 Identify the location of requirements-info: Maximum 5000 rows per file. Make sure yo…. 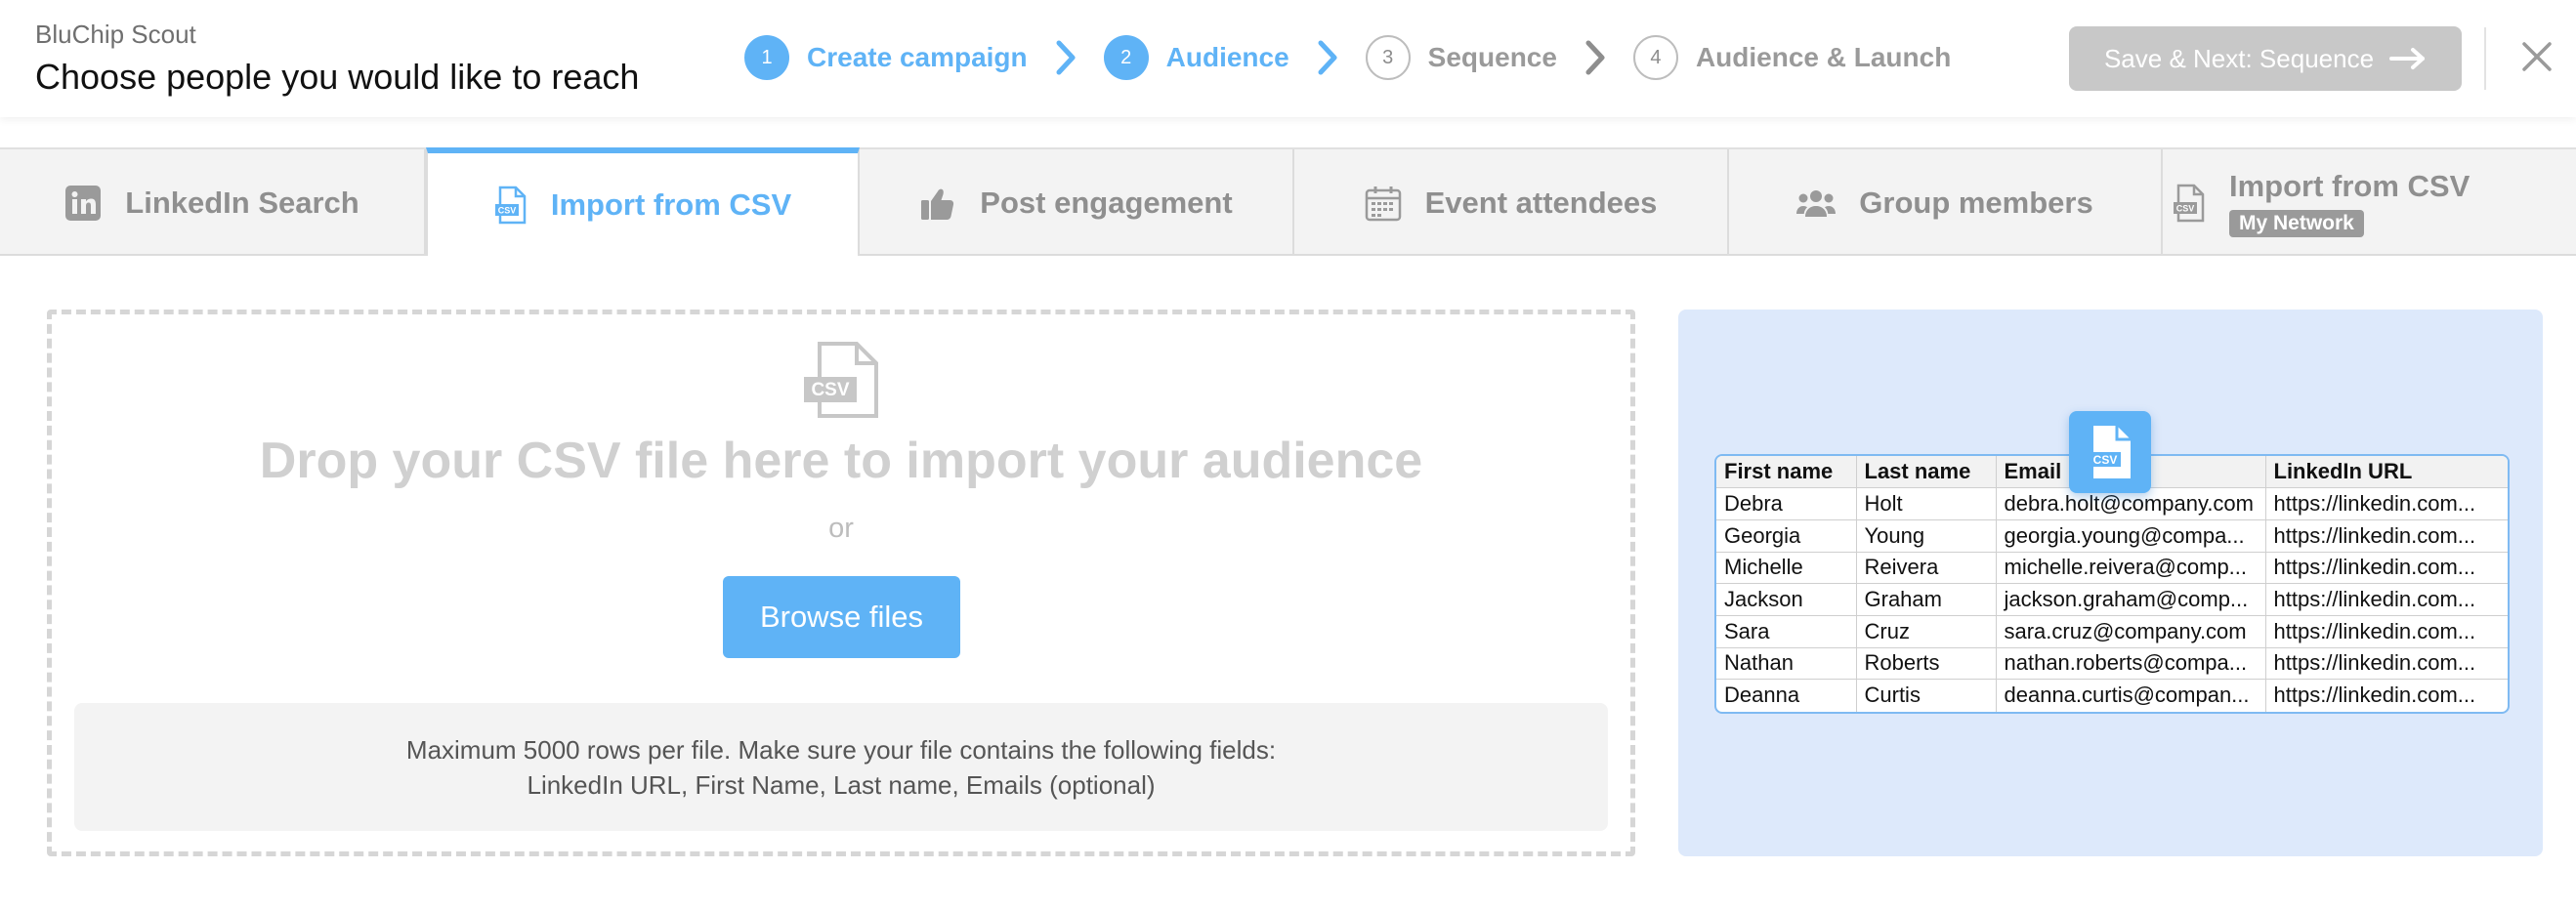
(841, 767).